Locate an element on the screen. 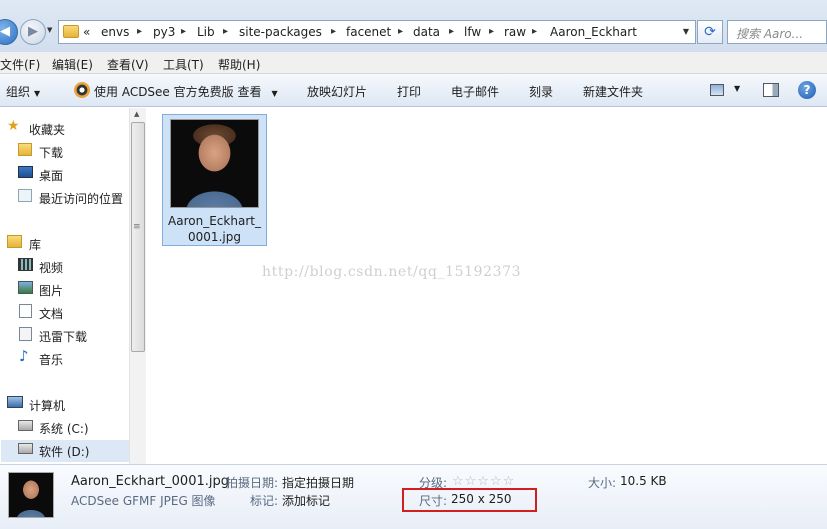  computer-icon is located at coordinates (15, 402).